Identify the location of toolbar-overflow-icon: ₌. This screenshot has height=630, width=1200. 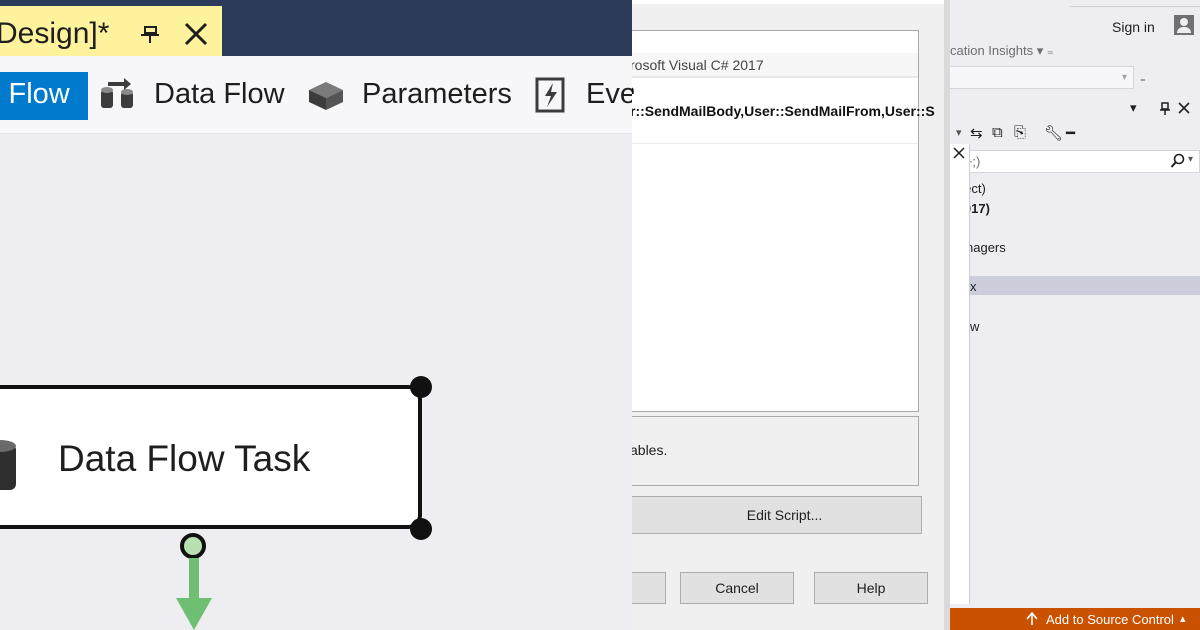
(1143, 78).